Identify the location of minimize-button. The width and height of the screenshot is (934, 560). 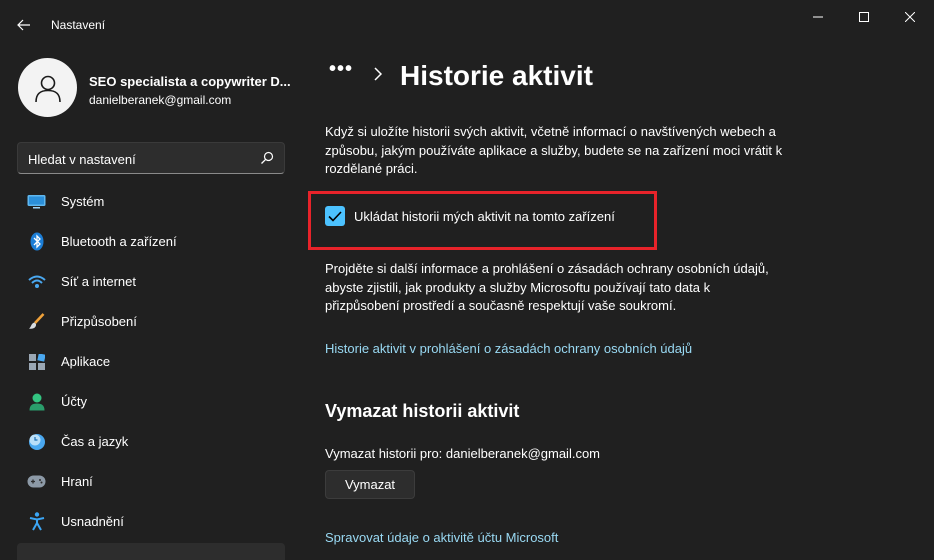
(818, 17).